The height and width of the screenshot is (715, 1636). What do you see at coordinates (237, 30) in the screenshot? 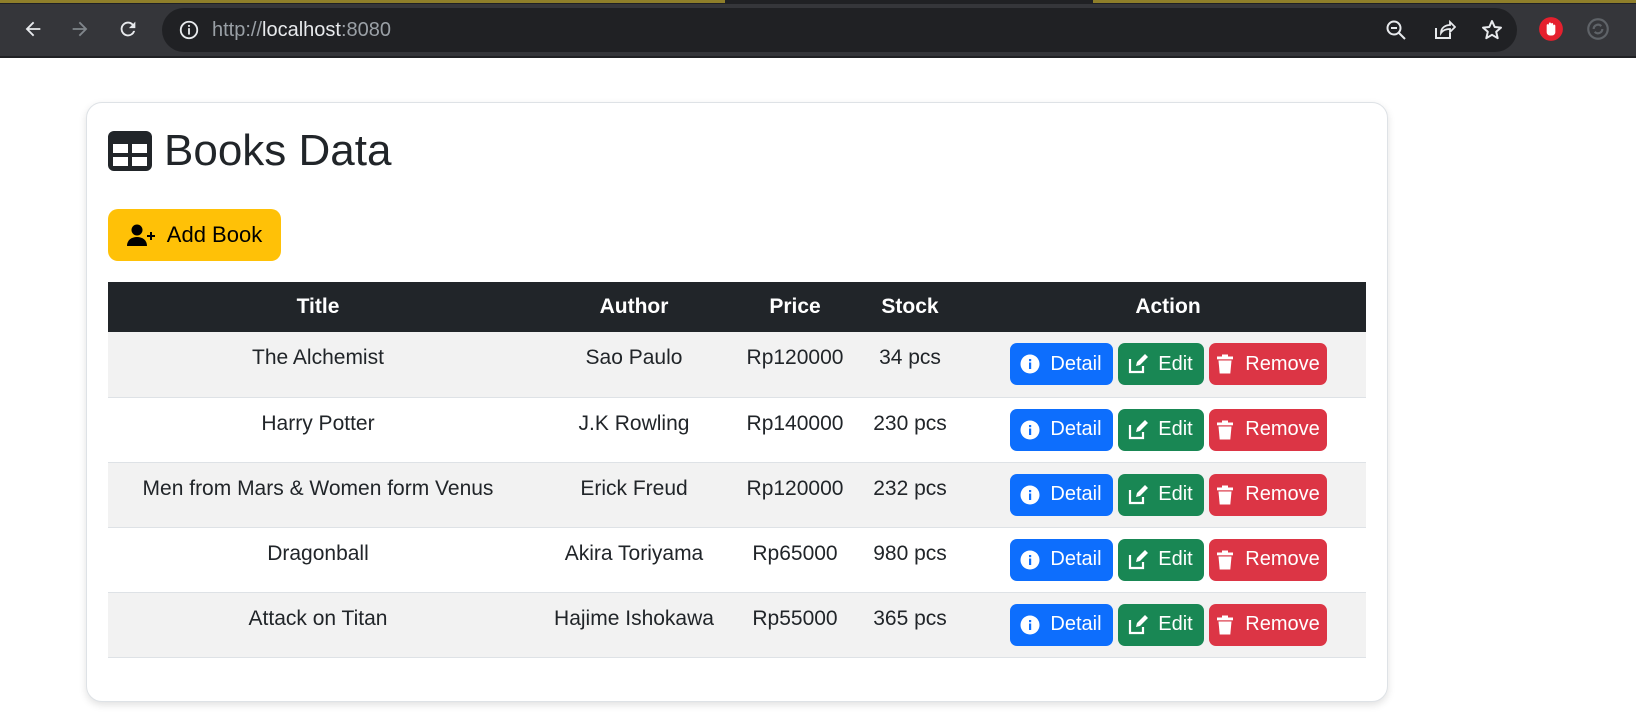
I see `url-scheme: http://` at bounding box center [237, 30].